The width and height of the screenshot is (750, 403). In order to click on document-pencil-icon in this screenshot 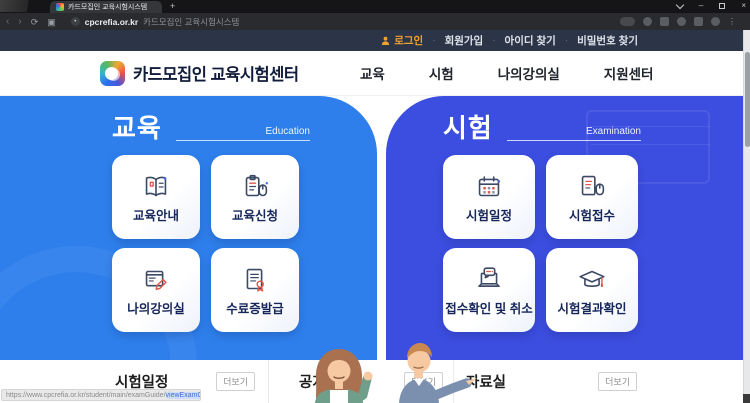, I will do `click(156, 280)`.